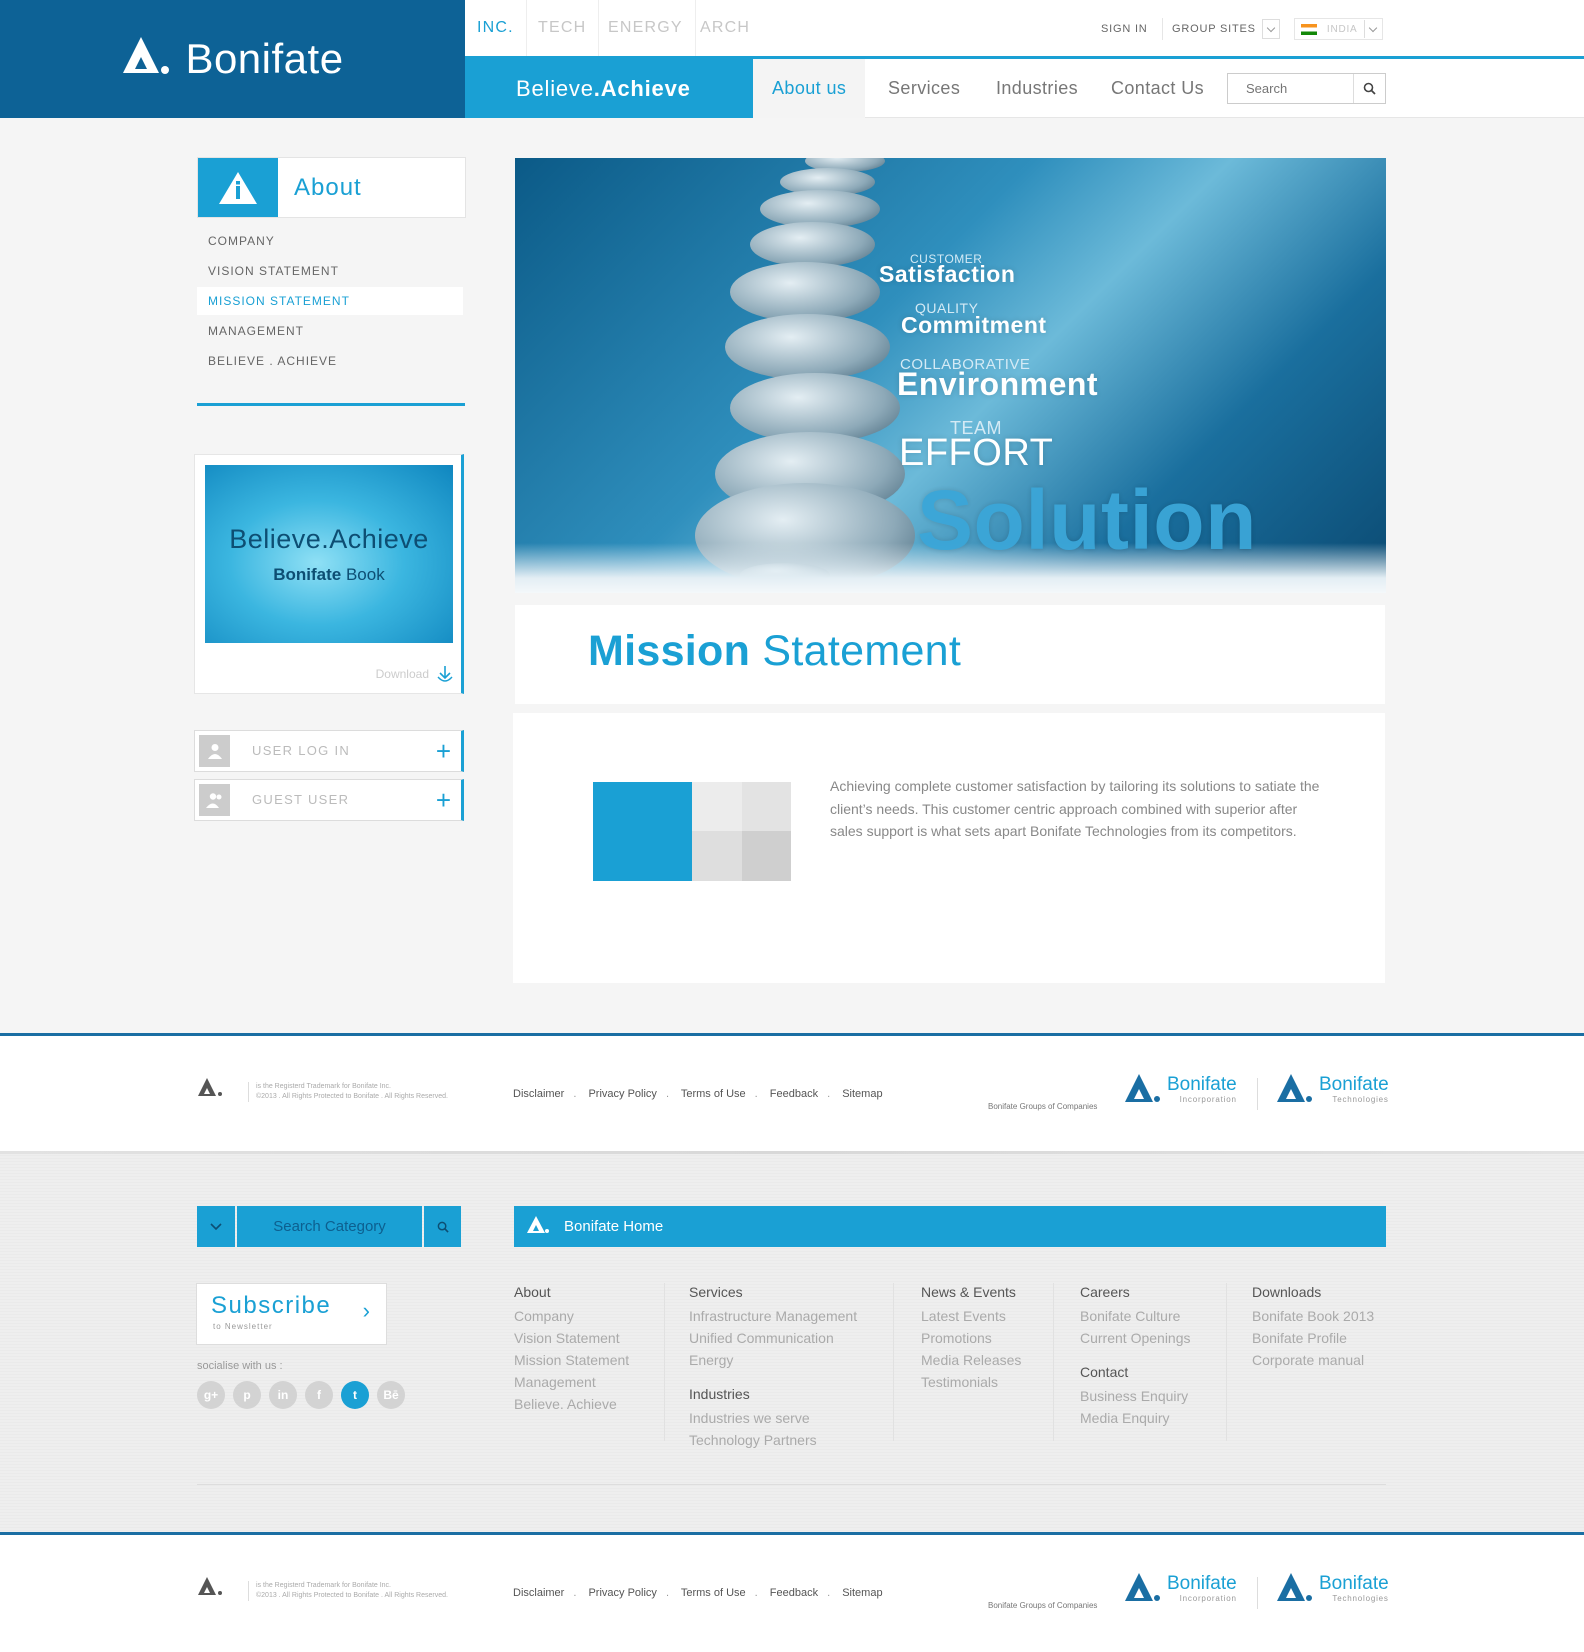 This screenshot has width=1584, height=1652. Describe the element at coordinates (247, 1395) in the screenshot. I see `pinterest-icon: p` at that location.